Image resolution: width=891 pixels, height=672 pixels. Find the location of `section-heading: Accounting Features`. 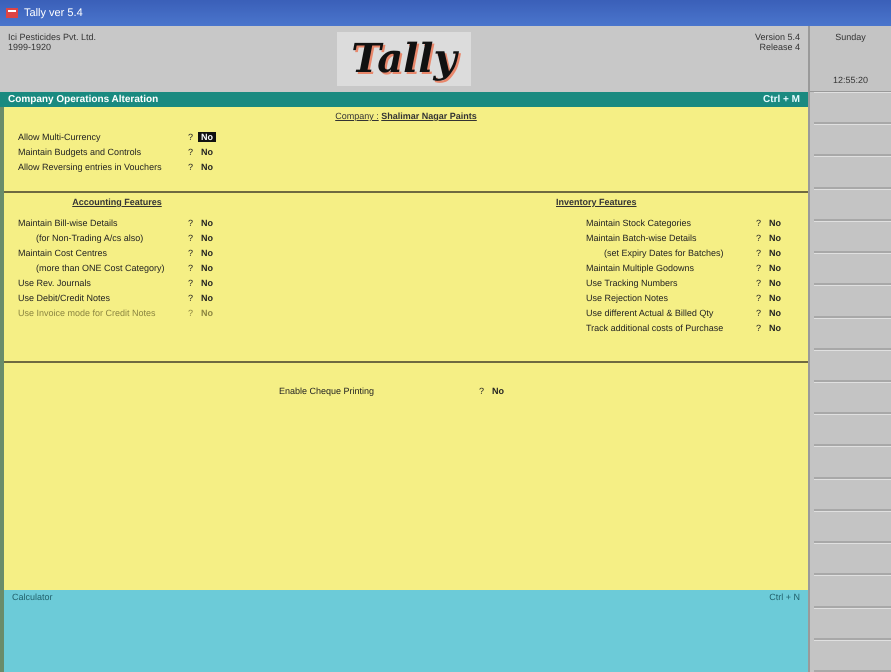

section-heading: Accounting Features is located at coordinates (117, 202).